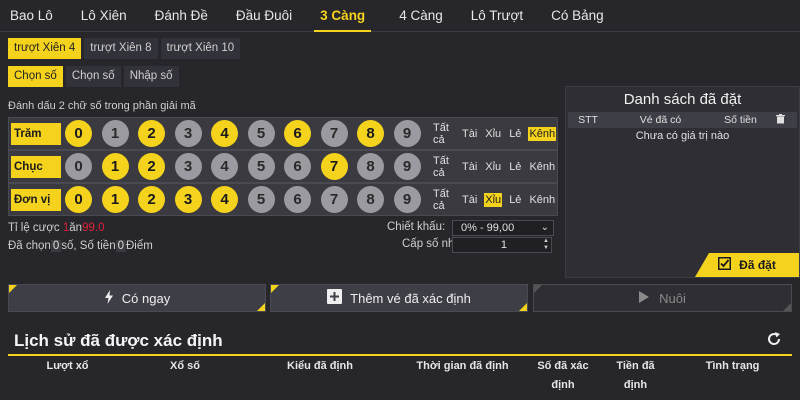  What do you see at coordinates (400, 355) in the screenshot?
I see `history-divider` at bounding box center [400, 355].